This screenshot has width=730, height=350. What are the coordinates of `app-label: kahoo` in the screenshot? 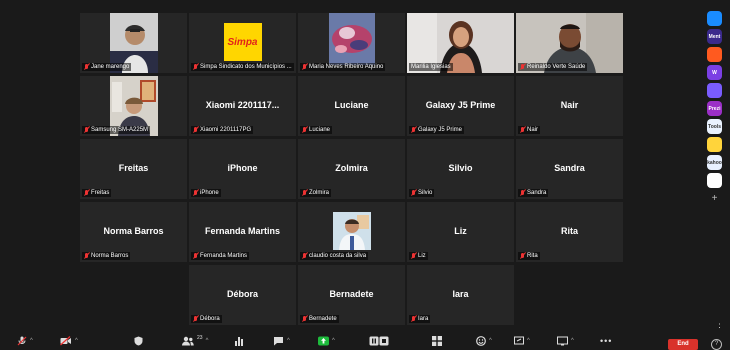 It's located at (714, 162).